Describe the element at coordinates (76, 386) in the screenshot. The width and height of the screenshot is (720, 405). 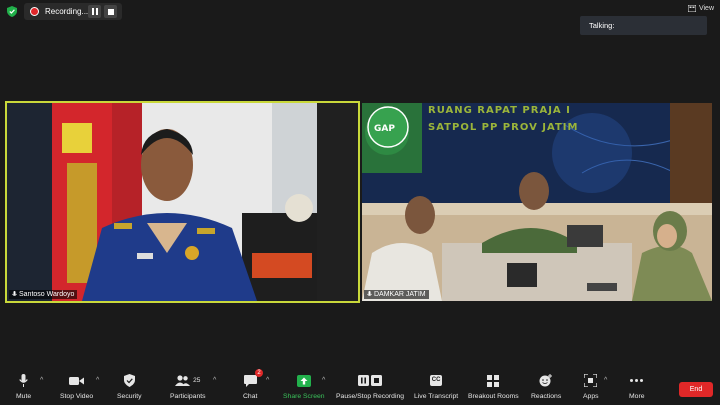
I see `stop-video-button: Stop Video` at that location.